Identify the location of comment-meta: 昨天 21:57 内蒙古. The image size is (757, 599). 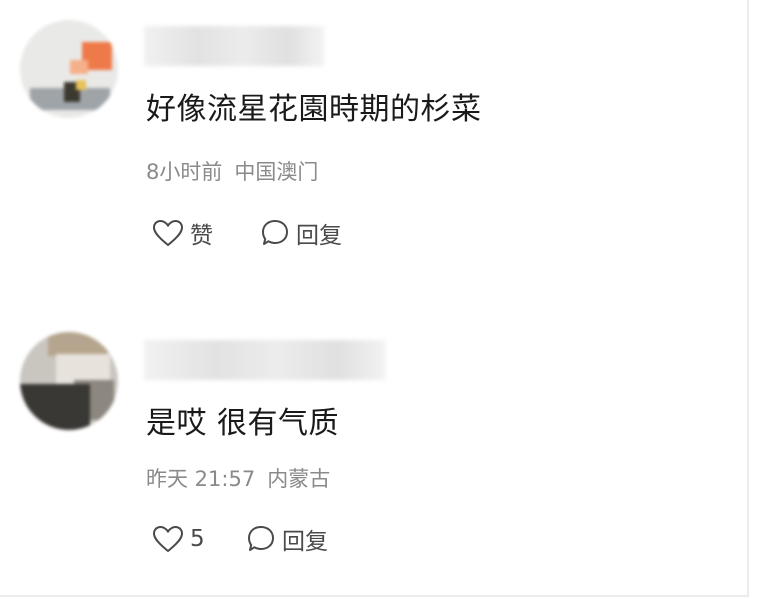
(238, 478).